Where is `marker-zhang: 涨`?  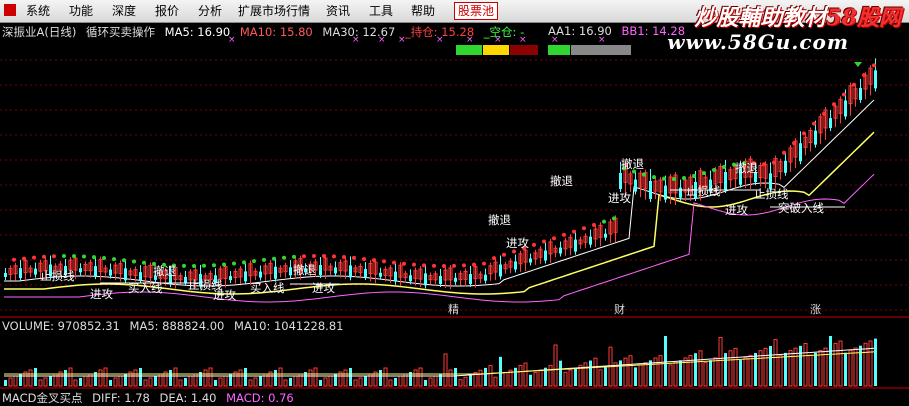
marker-zhang: 涨 is located at coordinates (815, 309).